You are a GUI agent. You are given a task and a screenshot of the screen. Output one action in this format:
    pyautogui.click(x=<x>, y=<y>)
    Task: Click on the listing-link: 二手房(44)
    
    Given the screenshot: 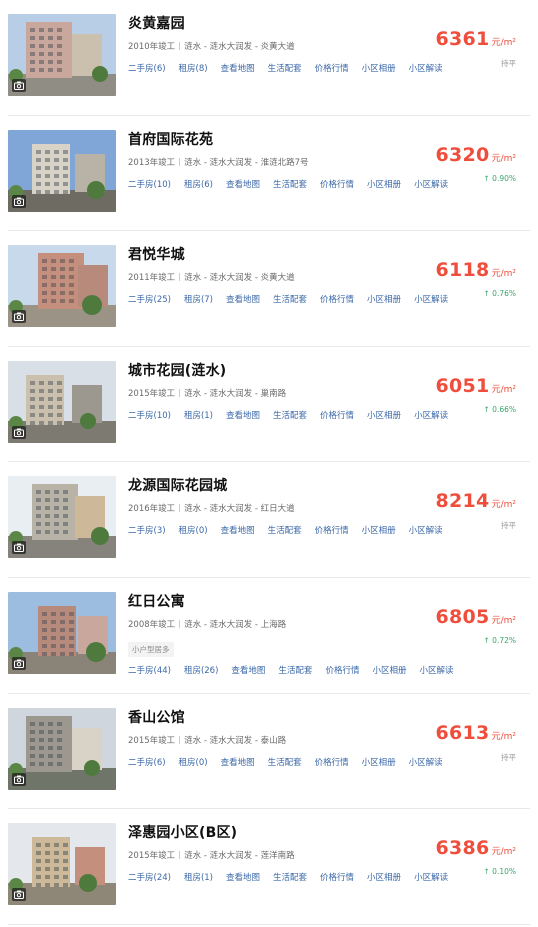 What is the action you would take?
    pyautogui.click(x=149, y=671)
    